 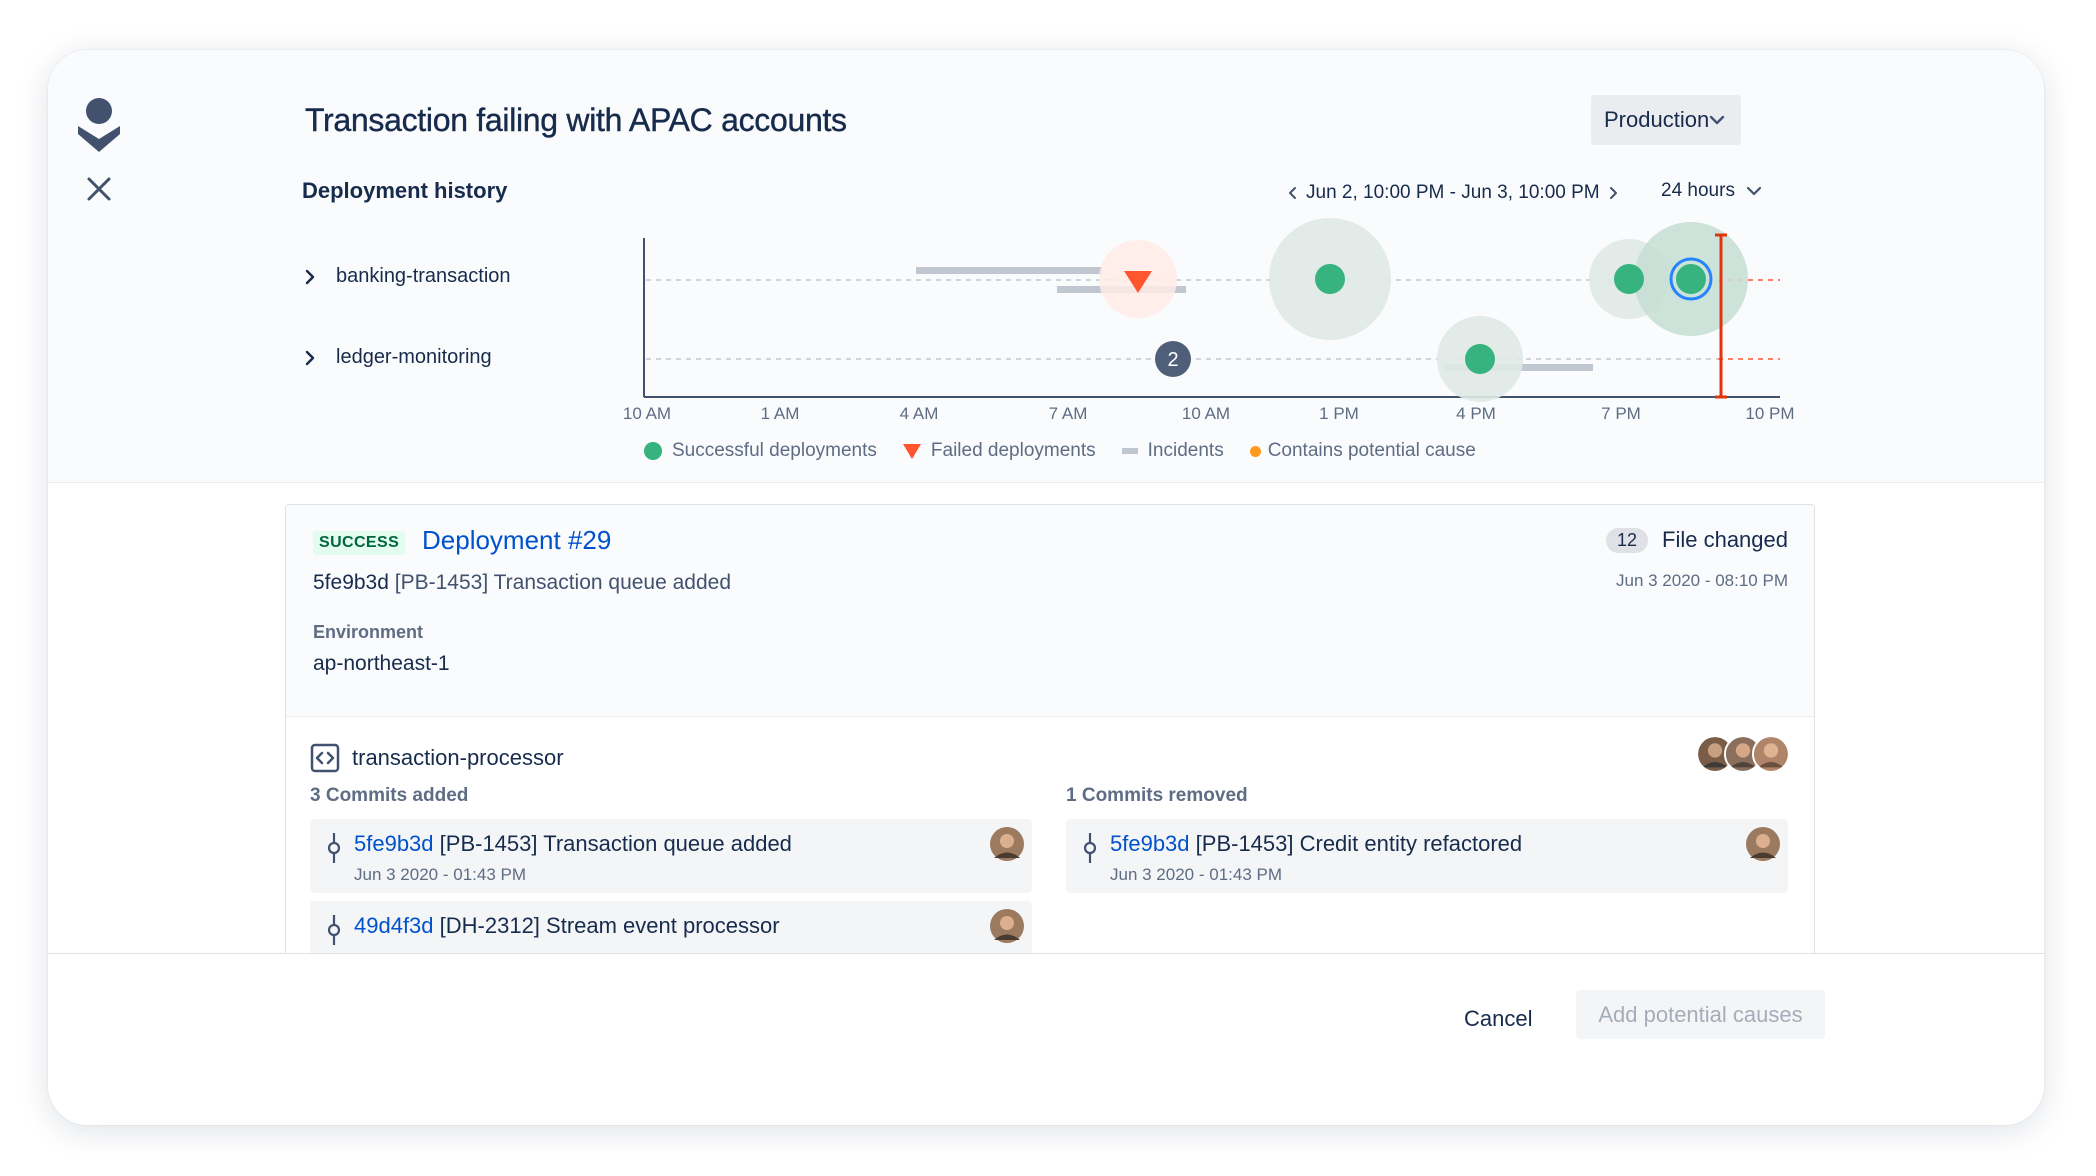 What do you see at coordinates (1185, 450) in the screenshot?
I see `legend-label: Incidents` at bounding box center [1185, 450].